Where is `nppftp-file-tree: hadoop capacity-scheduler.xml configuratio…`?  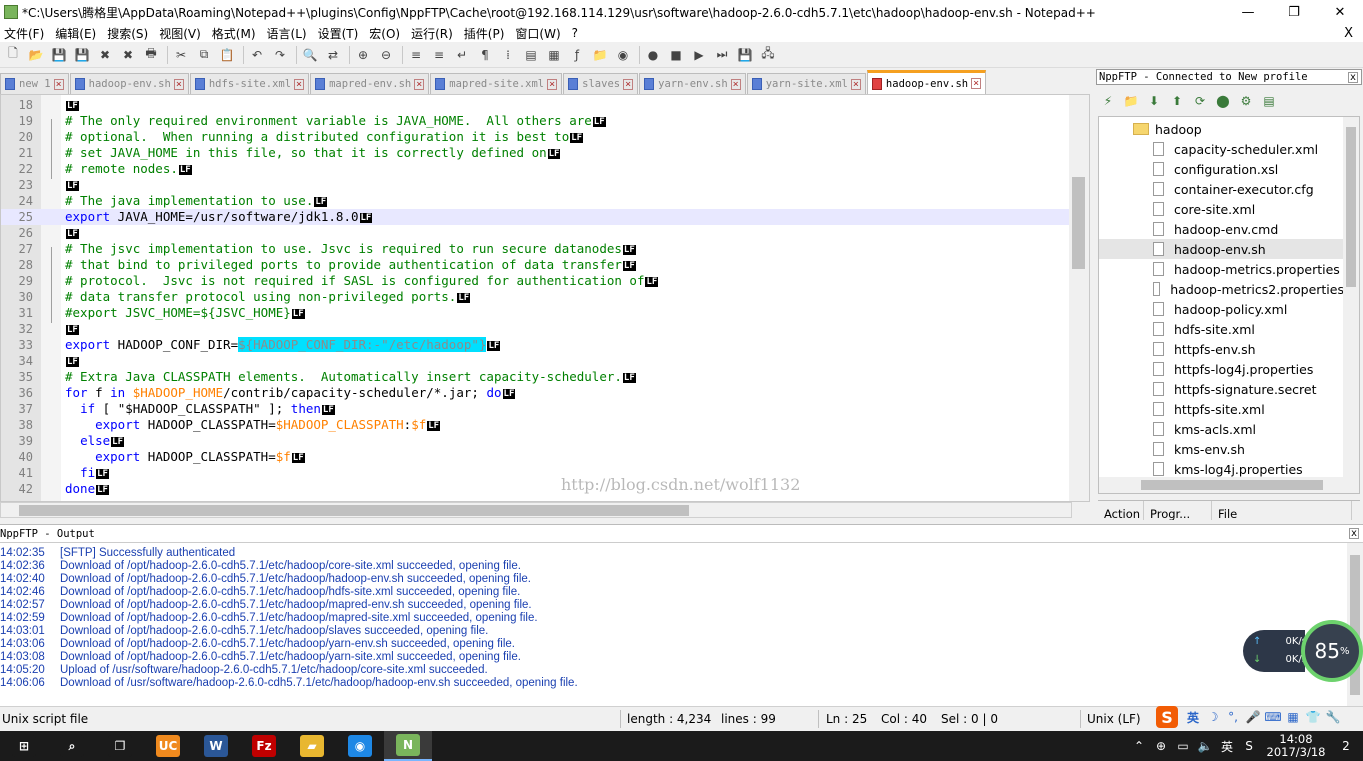
nppftp-file-tree: hadoop capacity-scheduler.xml configuratio… is located at coordinates (1229, 305).